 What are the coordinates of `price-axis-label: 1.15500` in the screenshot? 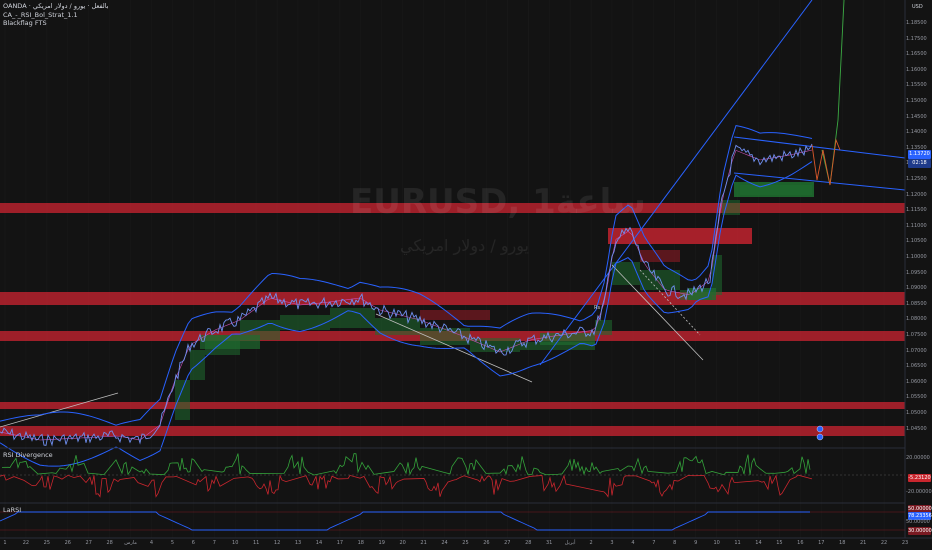 It's located at (916, 85).